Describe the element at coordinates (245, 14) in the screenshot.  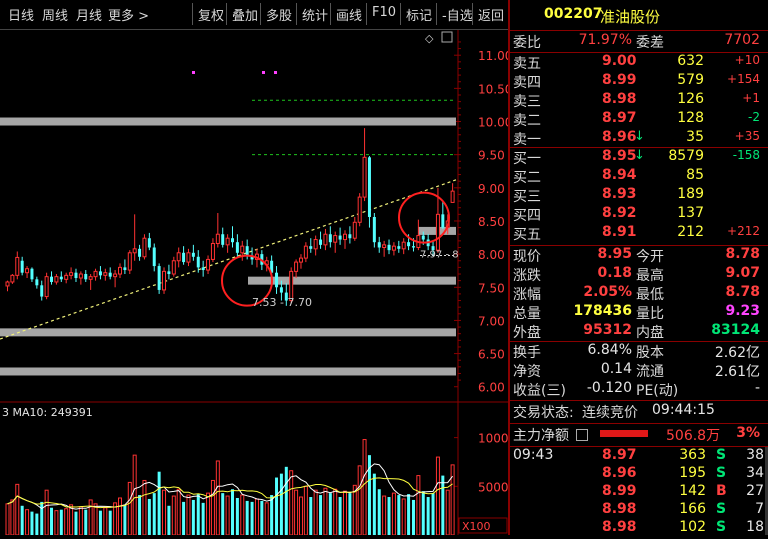
I see `toolbar-overlay-button: 叠加` at that location.